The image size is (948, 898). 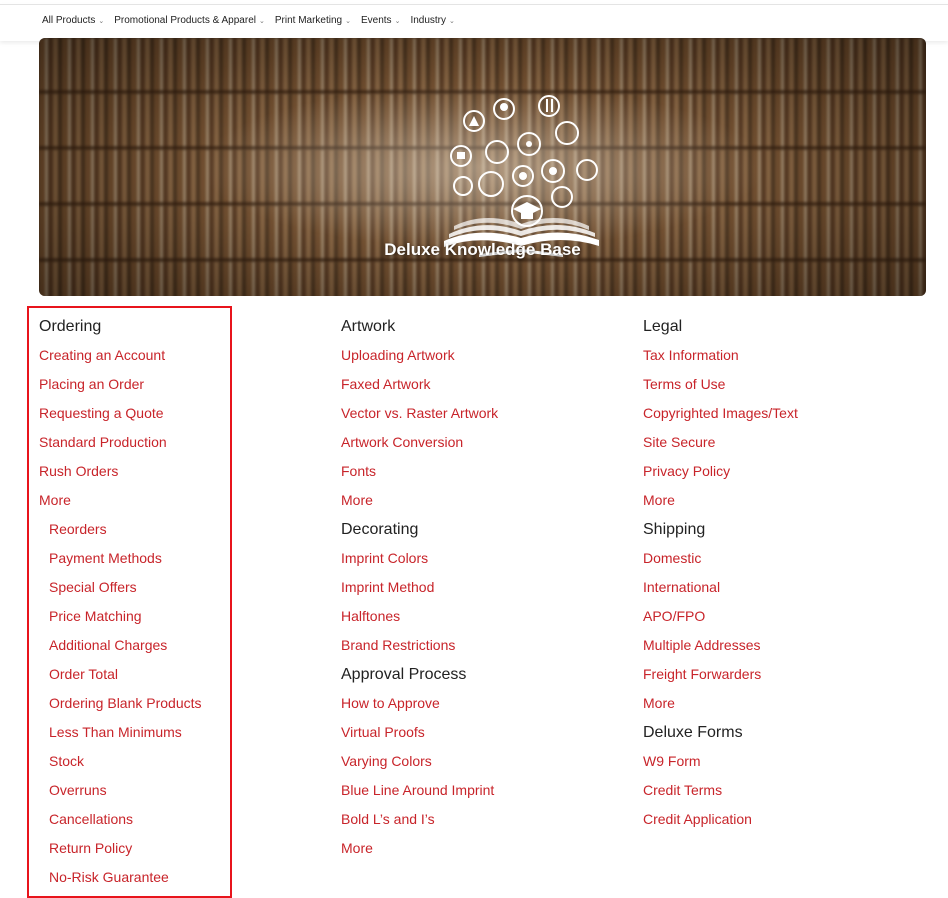 What do you see at coordinates (663, 326) in the screenshot?
I see `section-title-legal: Legal` at bounding box center [663, 326].